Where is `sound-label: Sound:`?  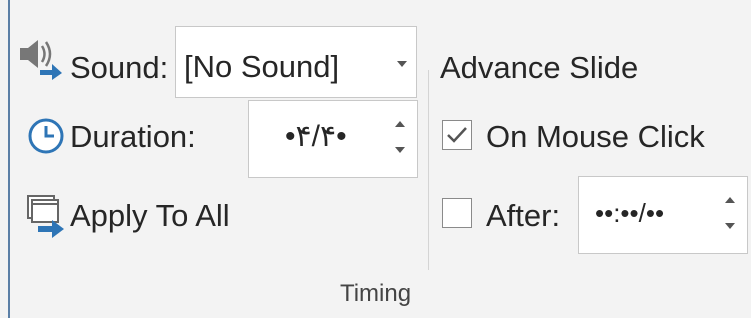
sound-label: Sound: is located at coordinates (119, 67).